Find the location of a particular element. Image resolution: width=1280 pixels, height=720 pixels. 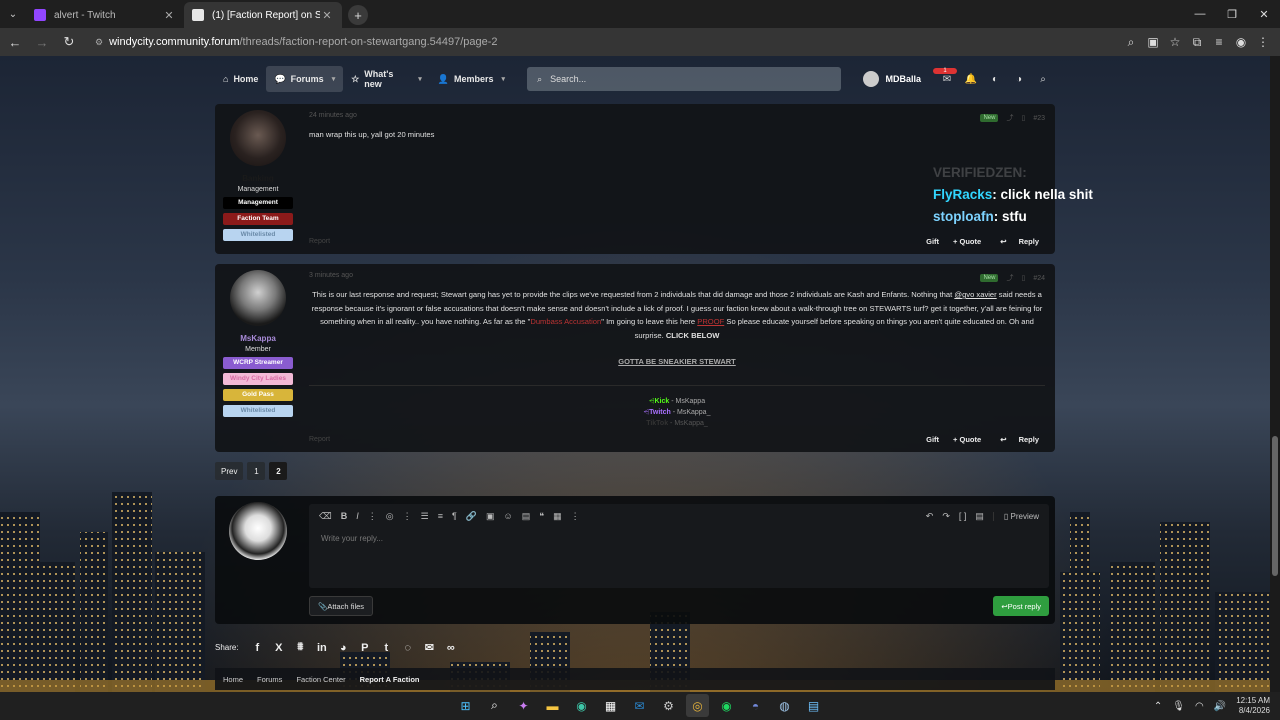

quote-button: + Quote is located at coordinates (967, 439).